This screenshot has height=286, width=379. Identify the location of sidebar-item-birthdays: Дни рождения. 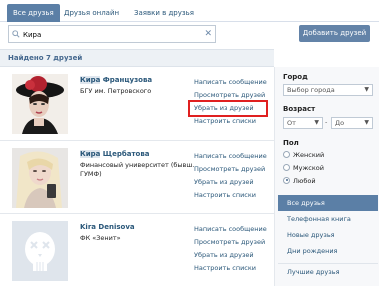
(328, 251).